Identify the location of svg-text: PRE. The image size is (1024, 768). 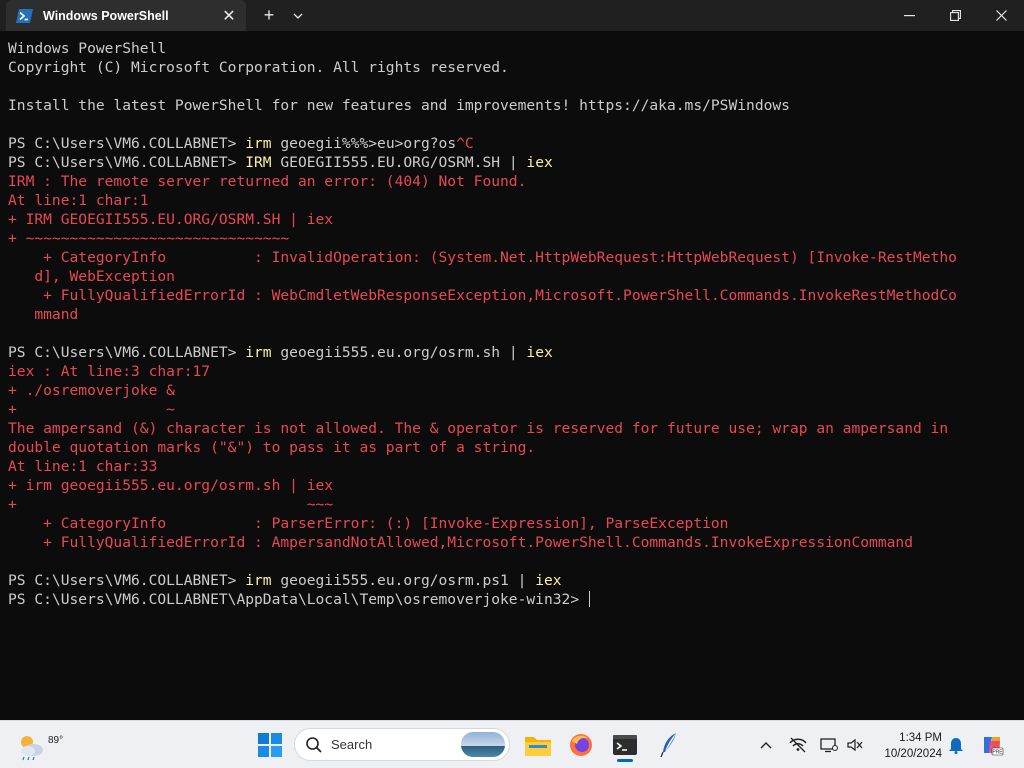
(997, 753).